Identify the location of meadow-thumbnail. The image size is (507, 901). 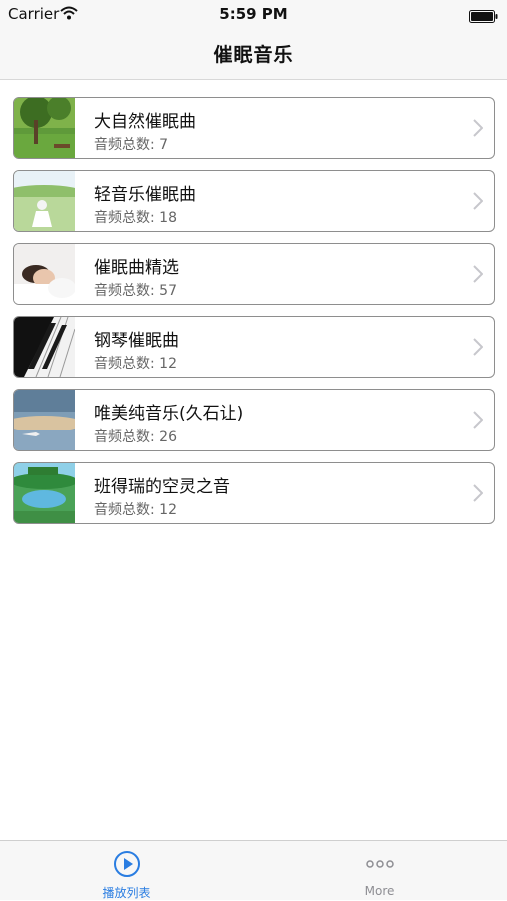
(44, 201).